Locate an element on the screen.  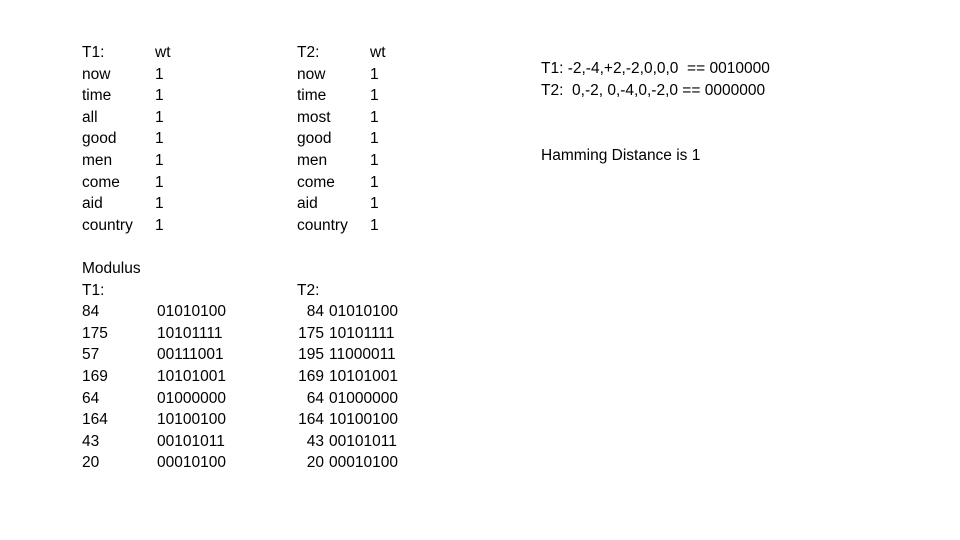
term-cell: aid is located at coordinates (307, 204).